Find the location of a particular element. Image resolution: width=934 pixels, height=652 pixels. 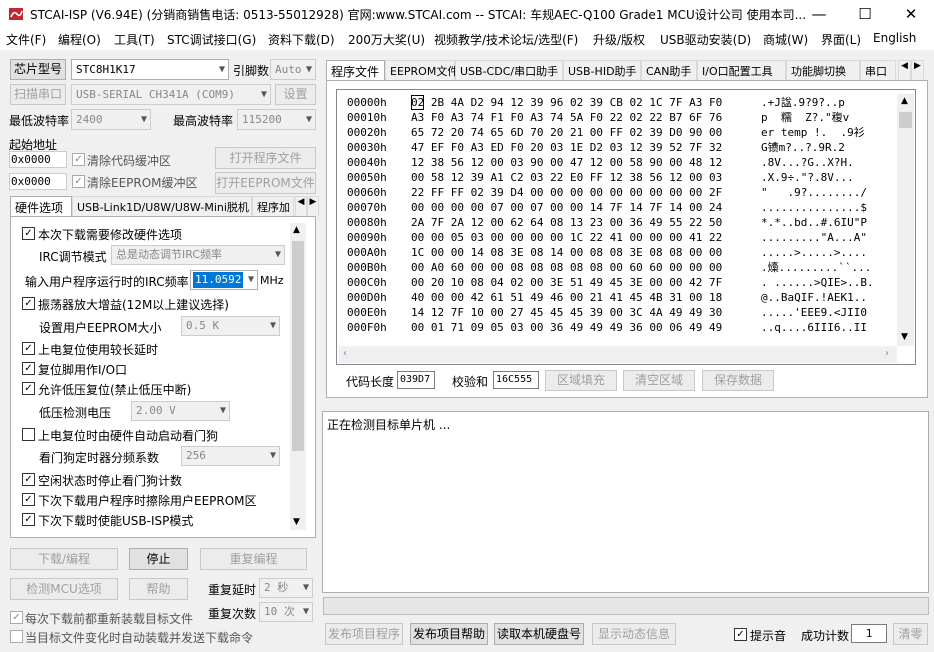

publish-help-button: 发布项目帮助 is located at coordinates (449, 634).